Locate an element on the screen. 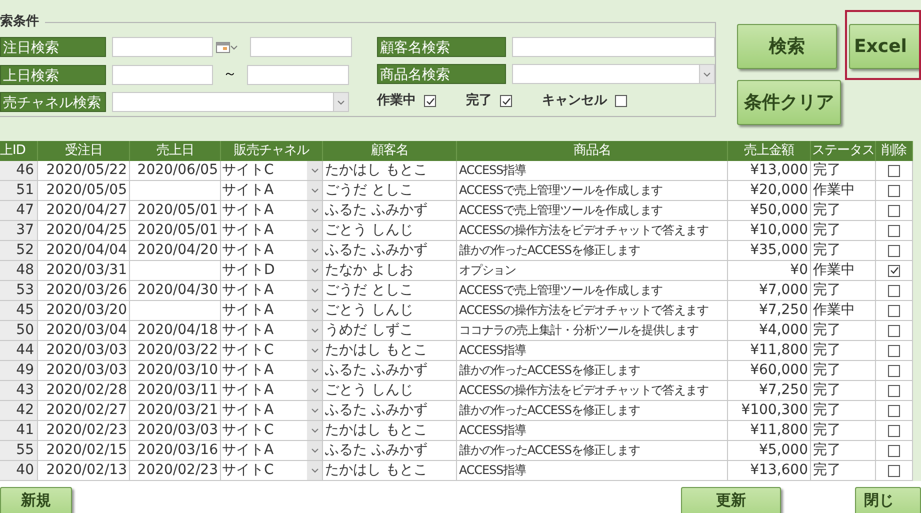 The image size is (921, 513). table-cell: 2020/03/26 is located at coordinates (84, 290).